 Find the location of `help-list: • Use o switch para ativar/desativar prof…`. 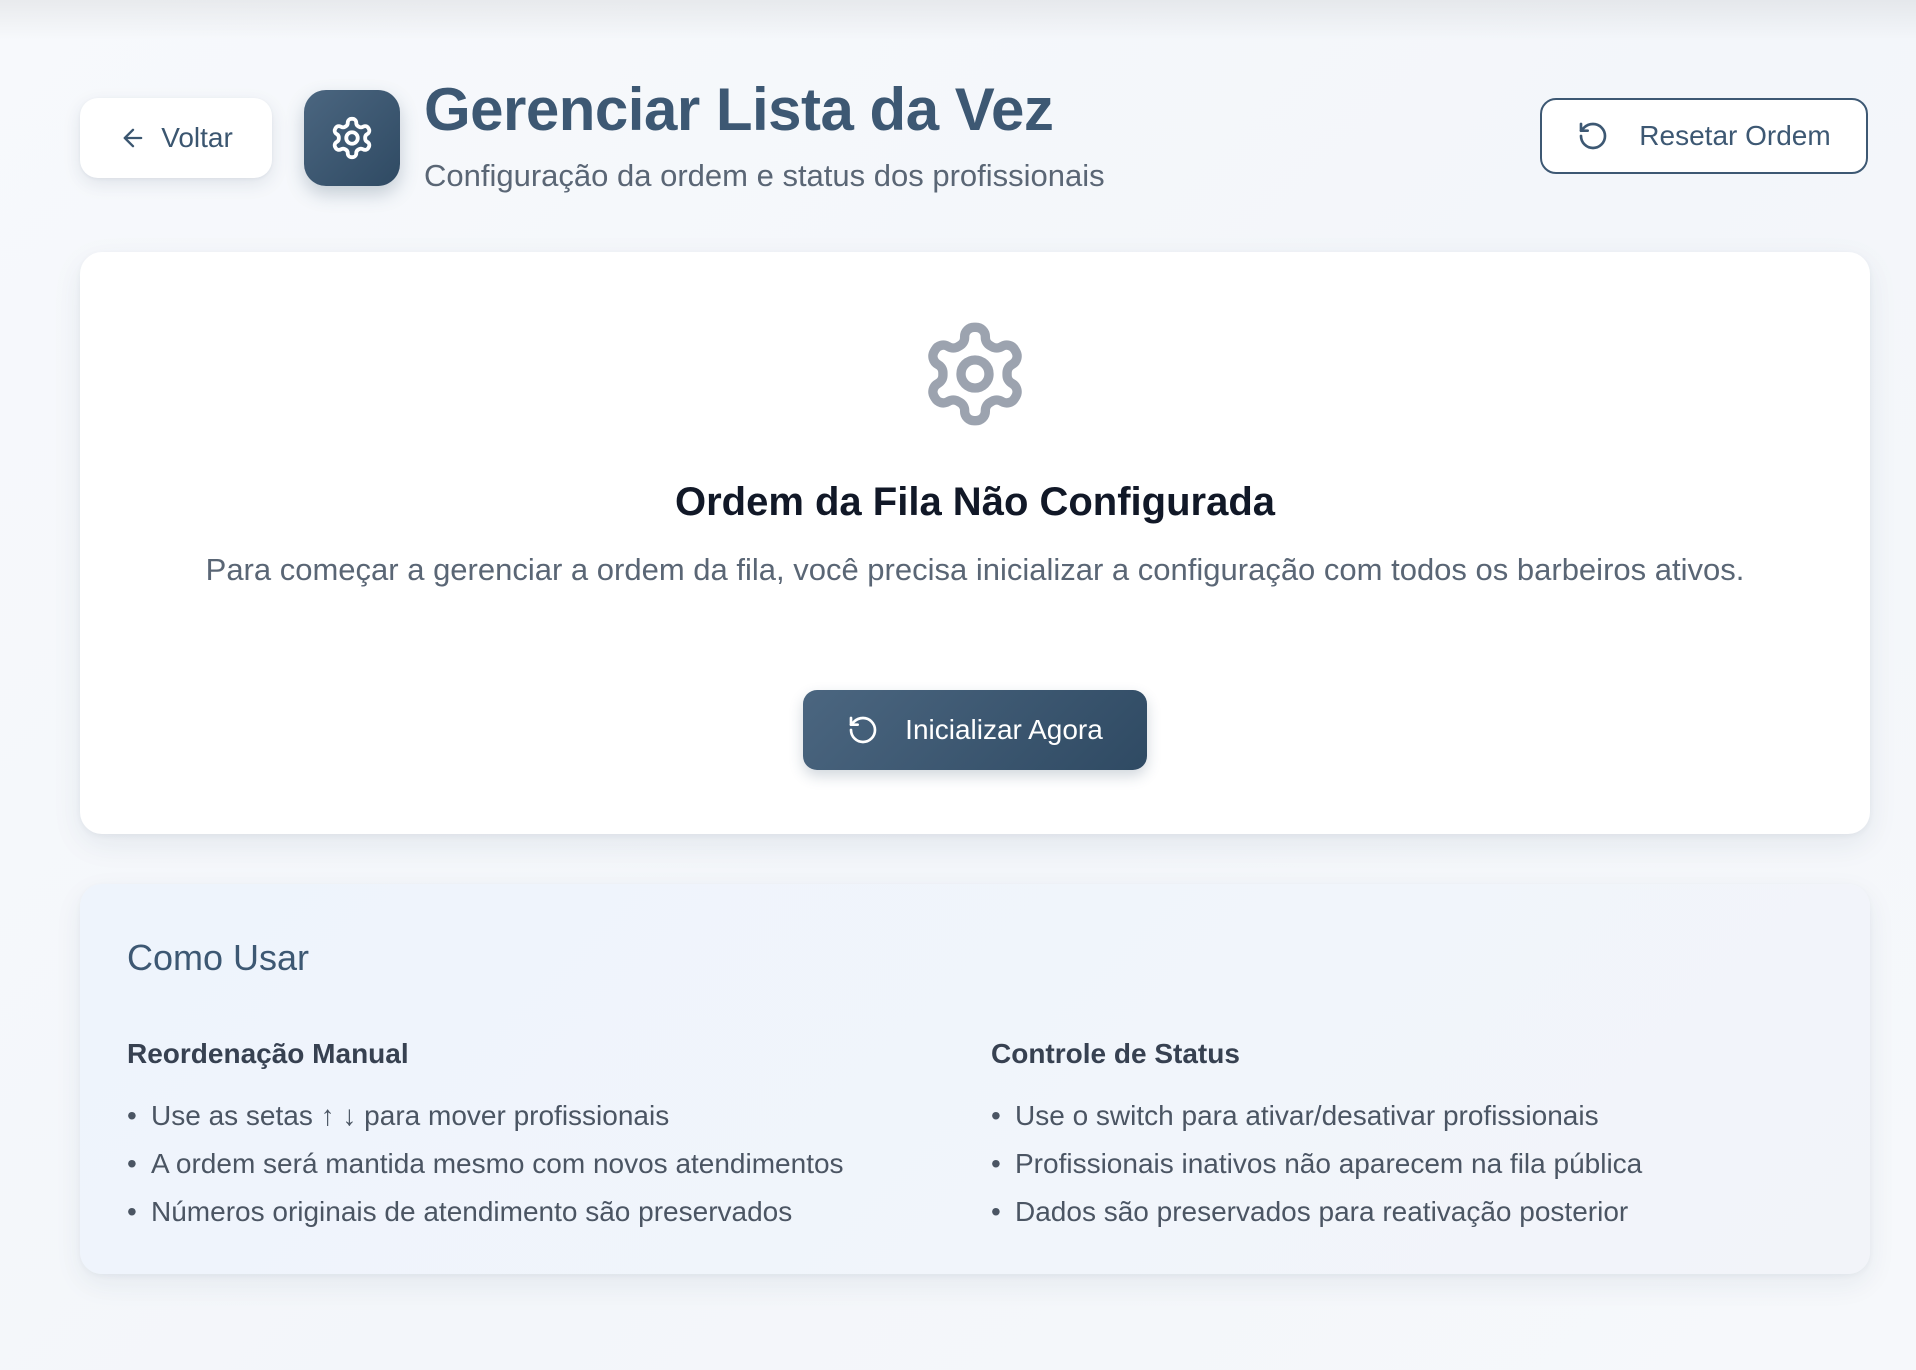

help-list: • Use o switch para ativar/desativar prof… is located at coordinates (1371, 1164).